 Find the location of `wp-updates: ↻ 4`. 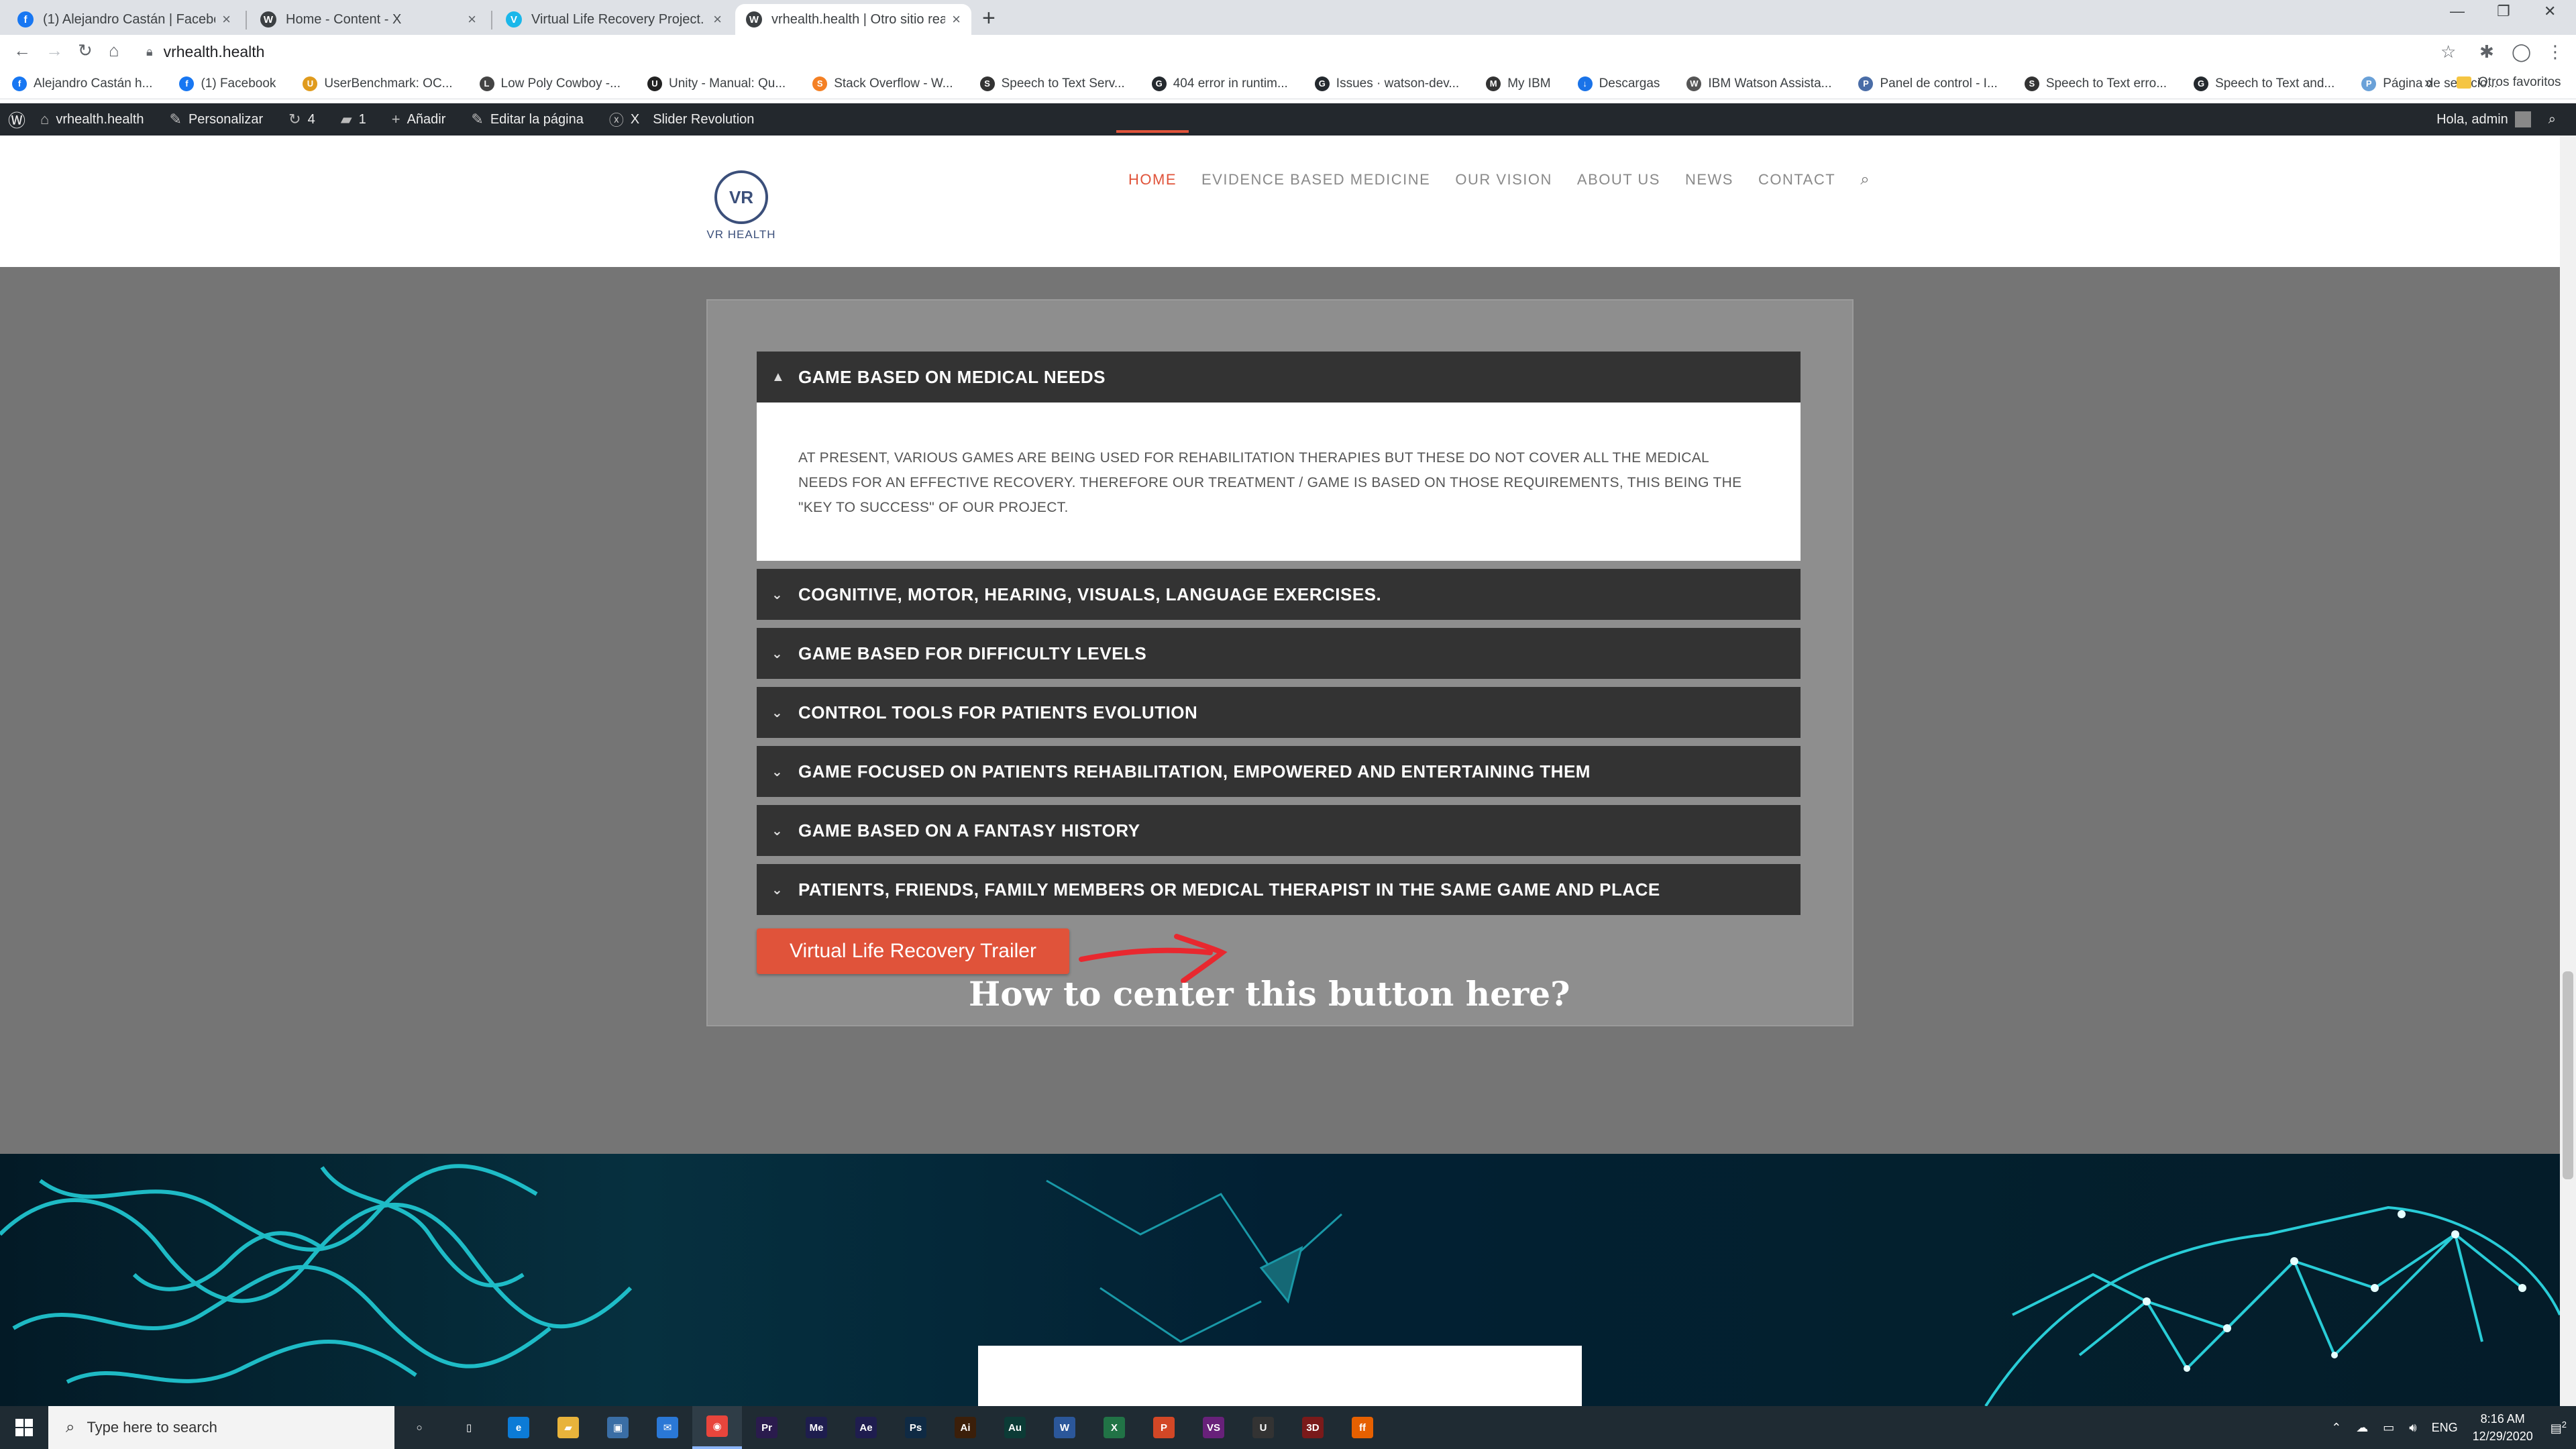

wp-updates: ↻ 4 is located at coordinates (301, 119).